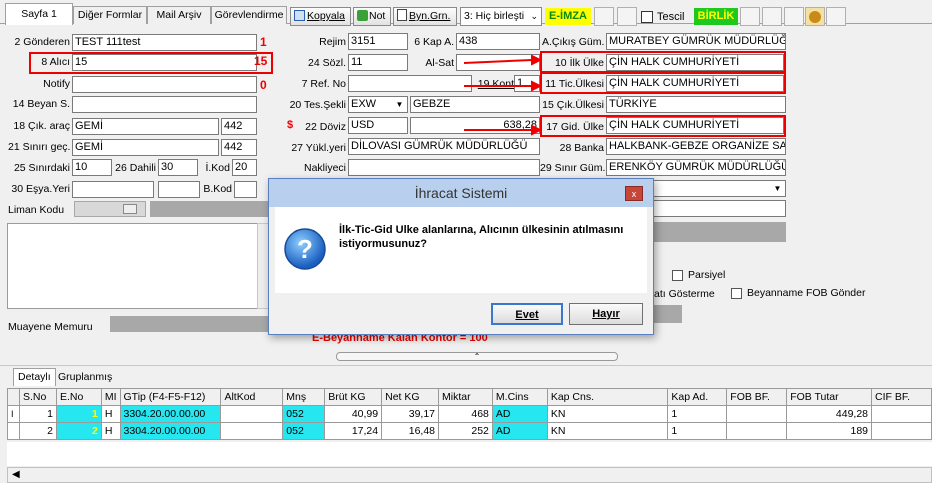 The height and width of the screenshot is (483, 932). What do you see at coordinates (132, 266) in the screenshot?
I see `notes-textarea` at bounding box center [132, 266].